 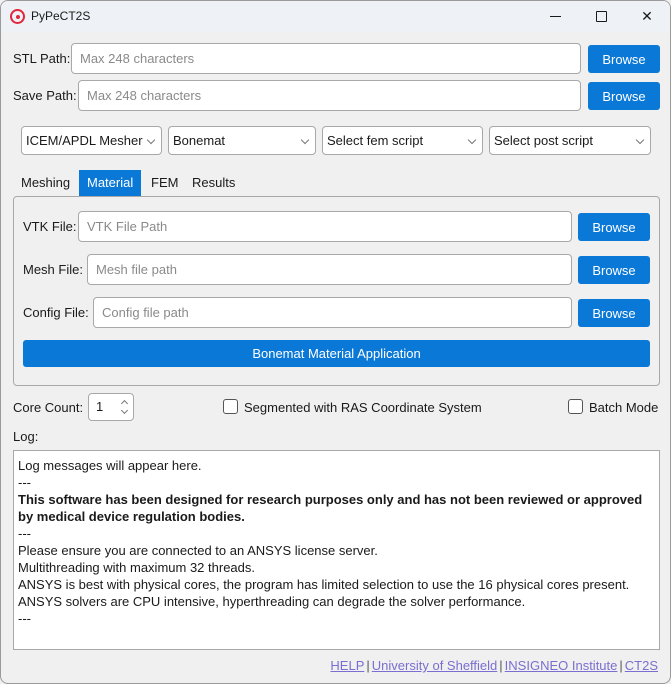 I want to click on save-browse-button: Browse, so click(x=624, y=96).